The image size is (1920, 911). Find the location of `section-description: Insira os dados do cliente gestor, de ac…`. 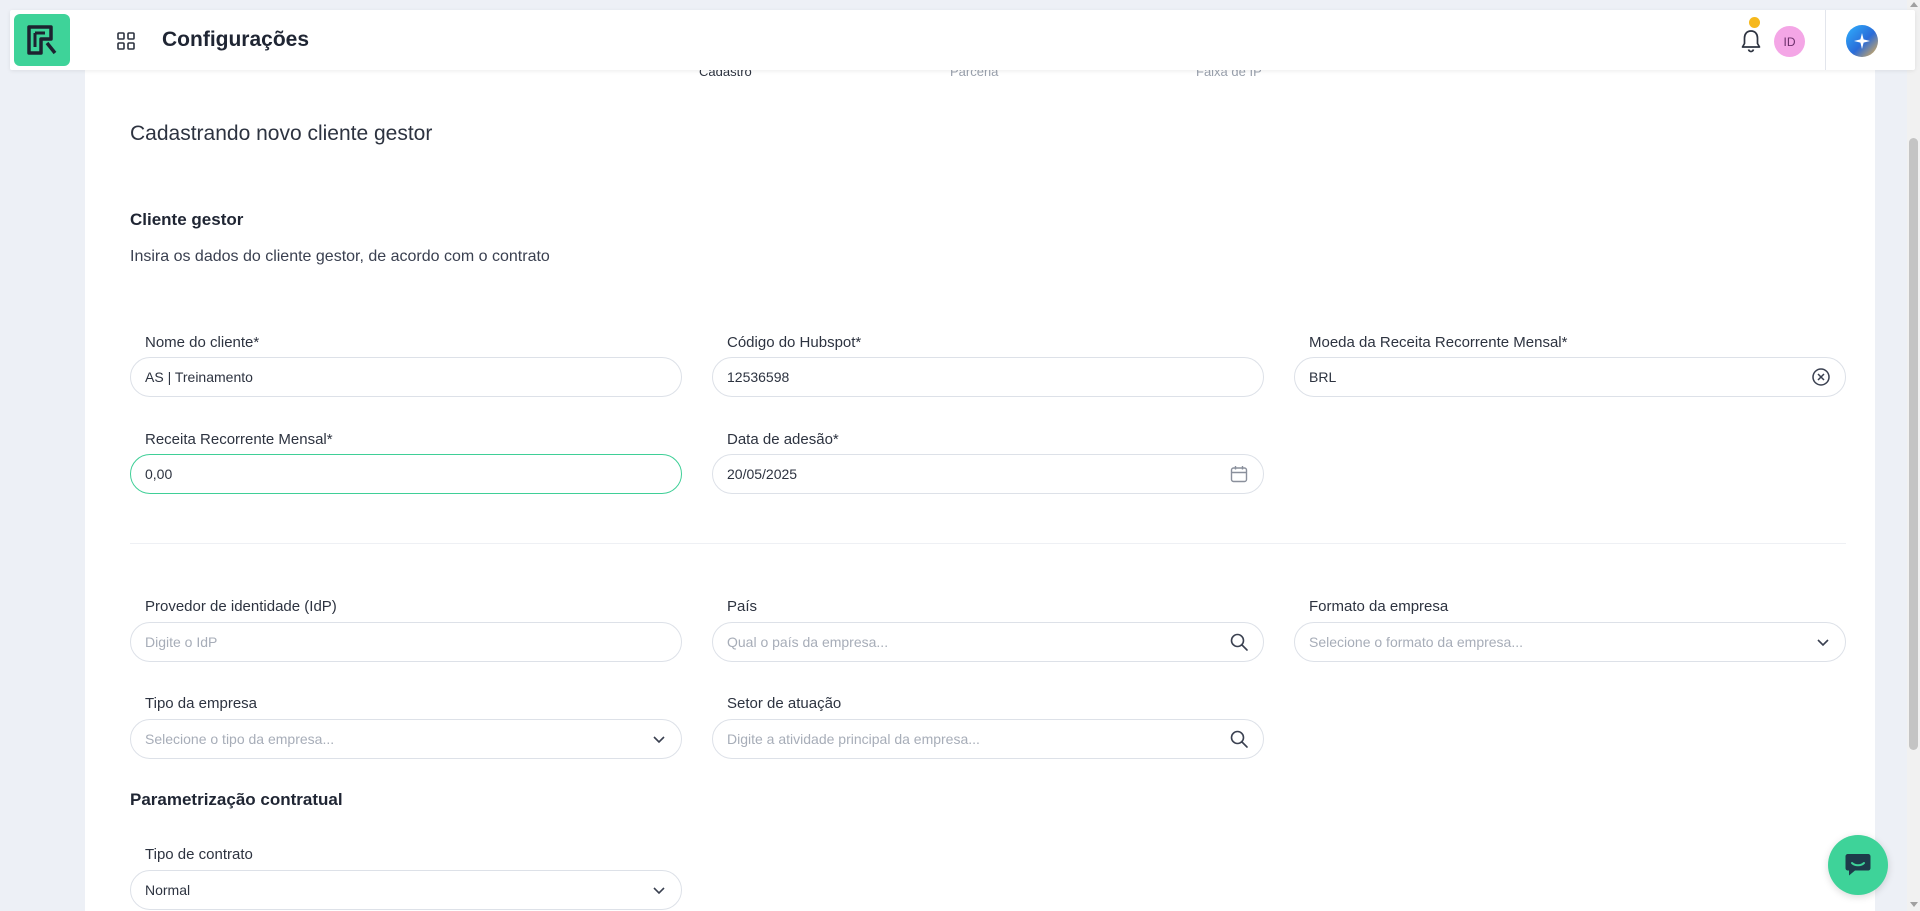

section-description: Insira os dados do cliente gestor, de ac… is located at coordinates (340, 256).